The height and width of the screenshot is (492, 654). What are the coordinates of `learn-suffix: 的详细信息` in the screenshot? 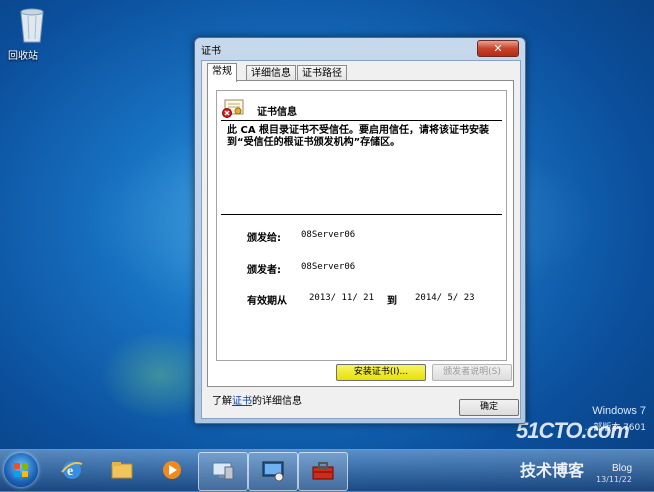 It's located at (277, 401).